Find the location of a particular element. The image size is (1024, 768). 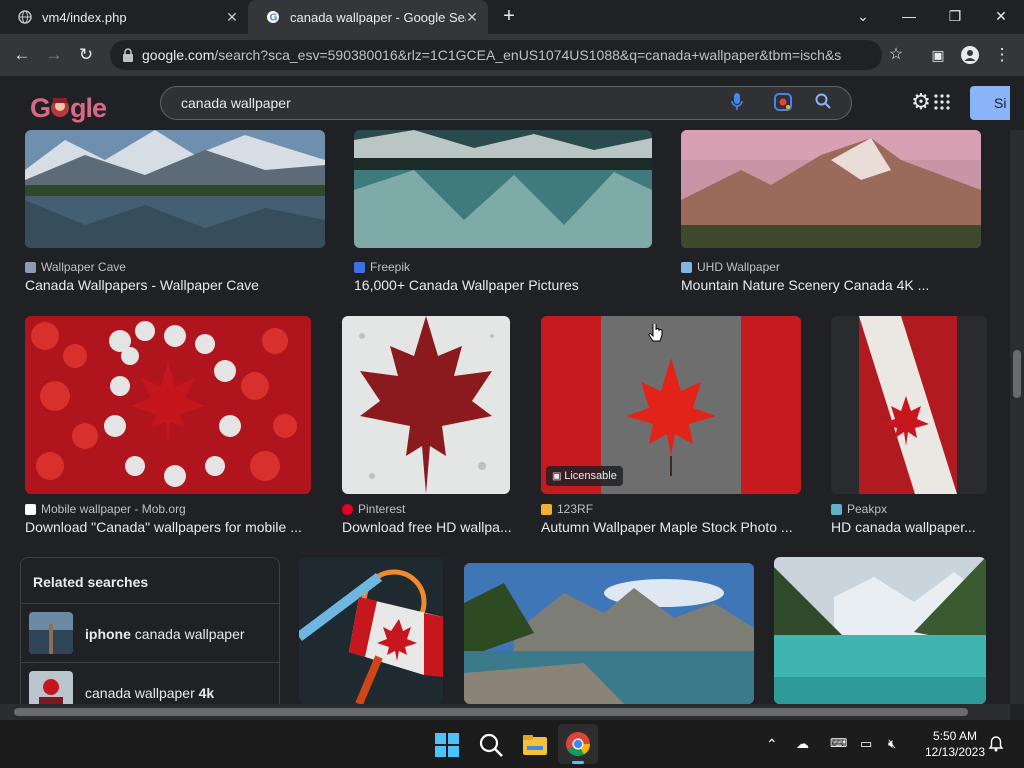

tab-vm4: vm4/index.php ✕ is located at coordinates (124, 17).